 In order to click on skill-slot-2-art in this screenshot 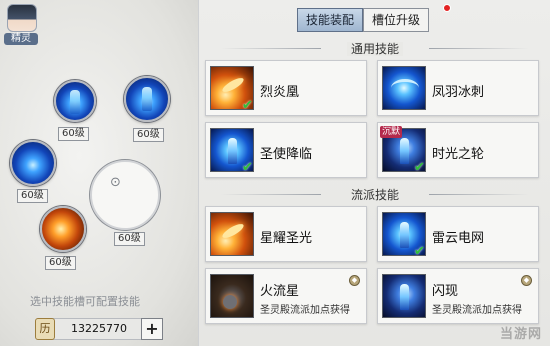, I will do `click(147, 99)`.